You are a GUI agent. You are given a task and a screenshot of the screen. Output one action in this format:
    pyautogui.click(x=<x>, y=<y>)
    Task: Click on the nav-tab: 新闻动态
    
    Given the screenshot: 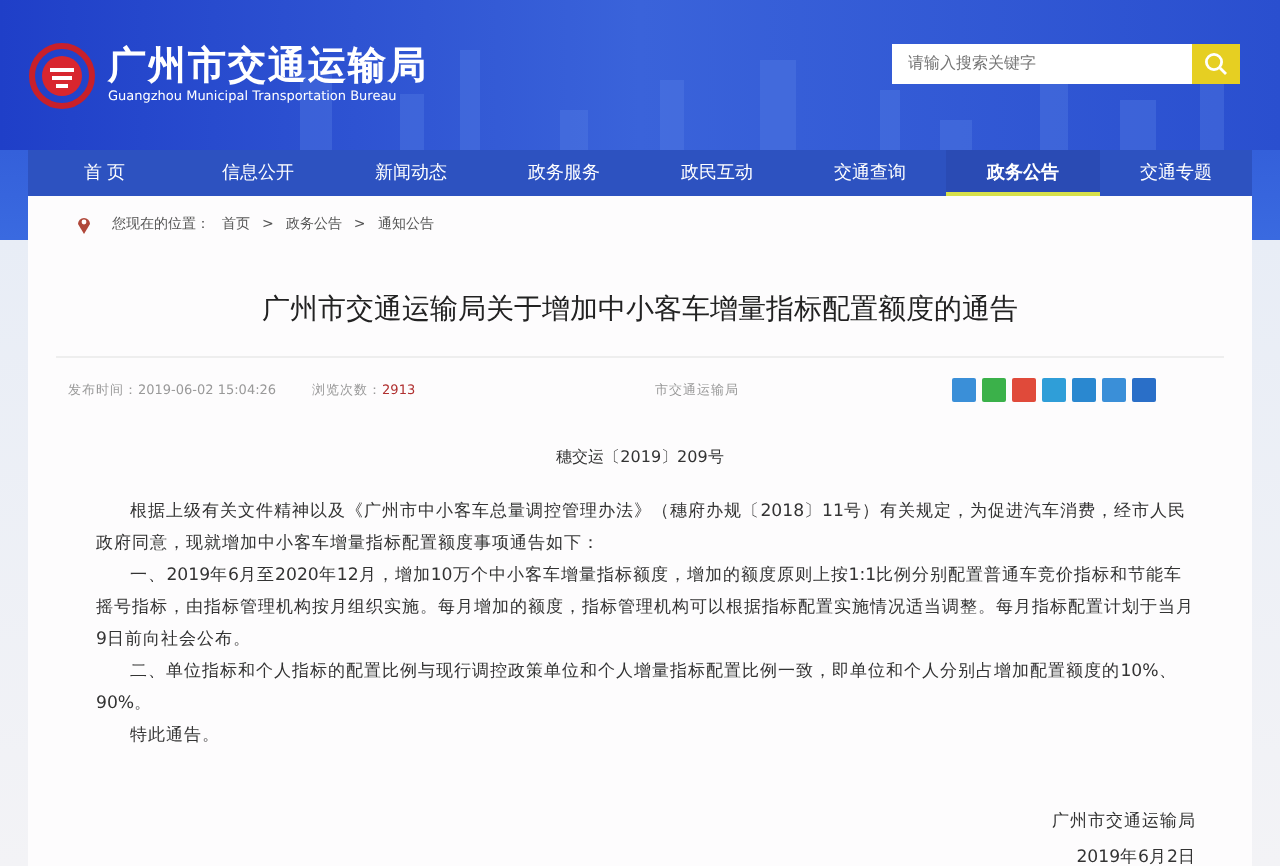 What is the action you would take?
    pyautogui.click(x=410, y=173)
    